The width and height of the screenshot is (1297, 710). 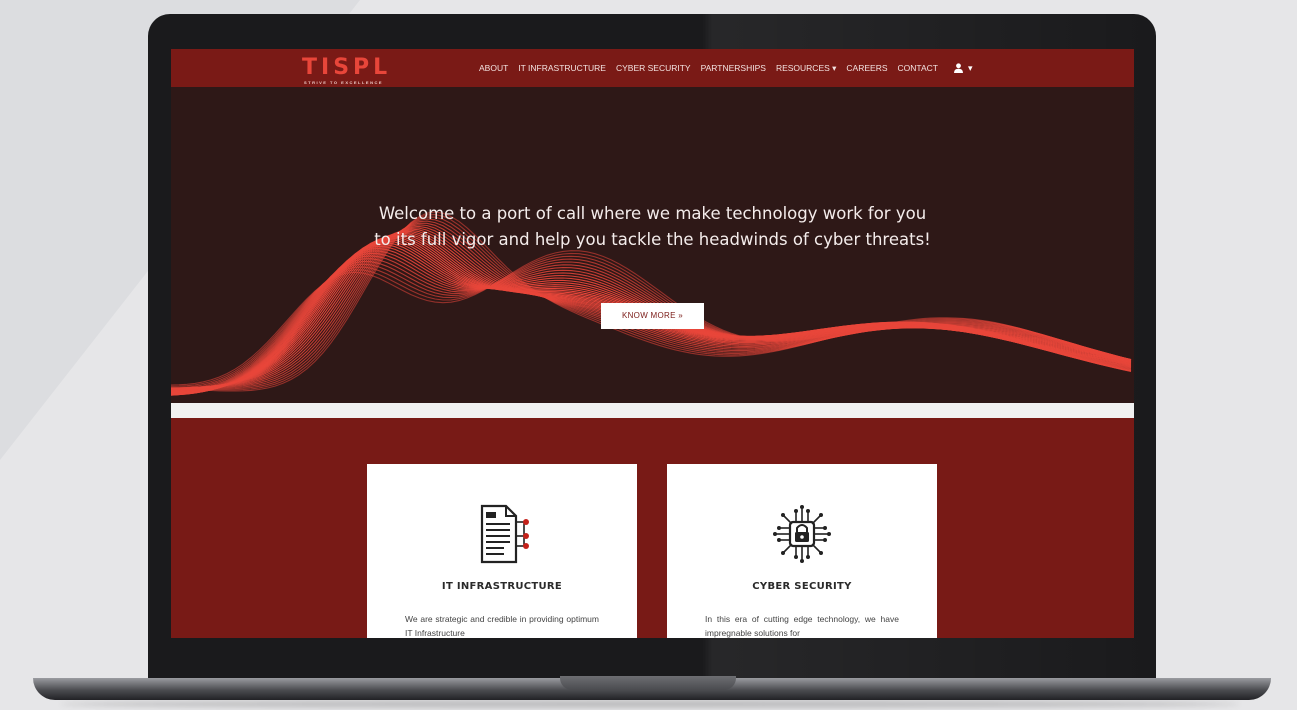 What do you see at coordinates (344, 82) in the screenshot?
I see `logo-tagline: STRIVE TO EXCELLENCE` at bounding box center [344, 82].